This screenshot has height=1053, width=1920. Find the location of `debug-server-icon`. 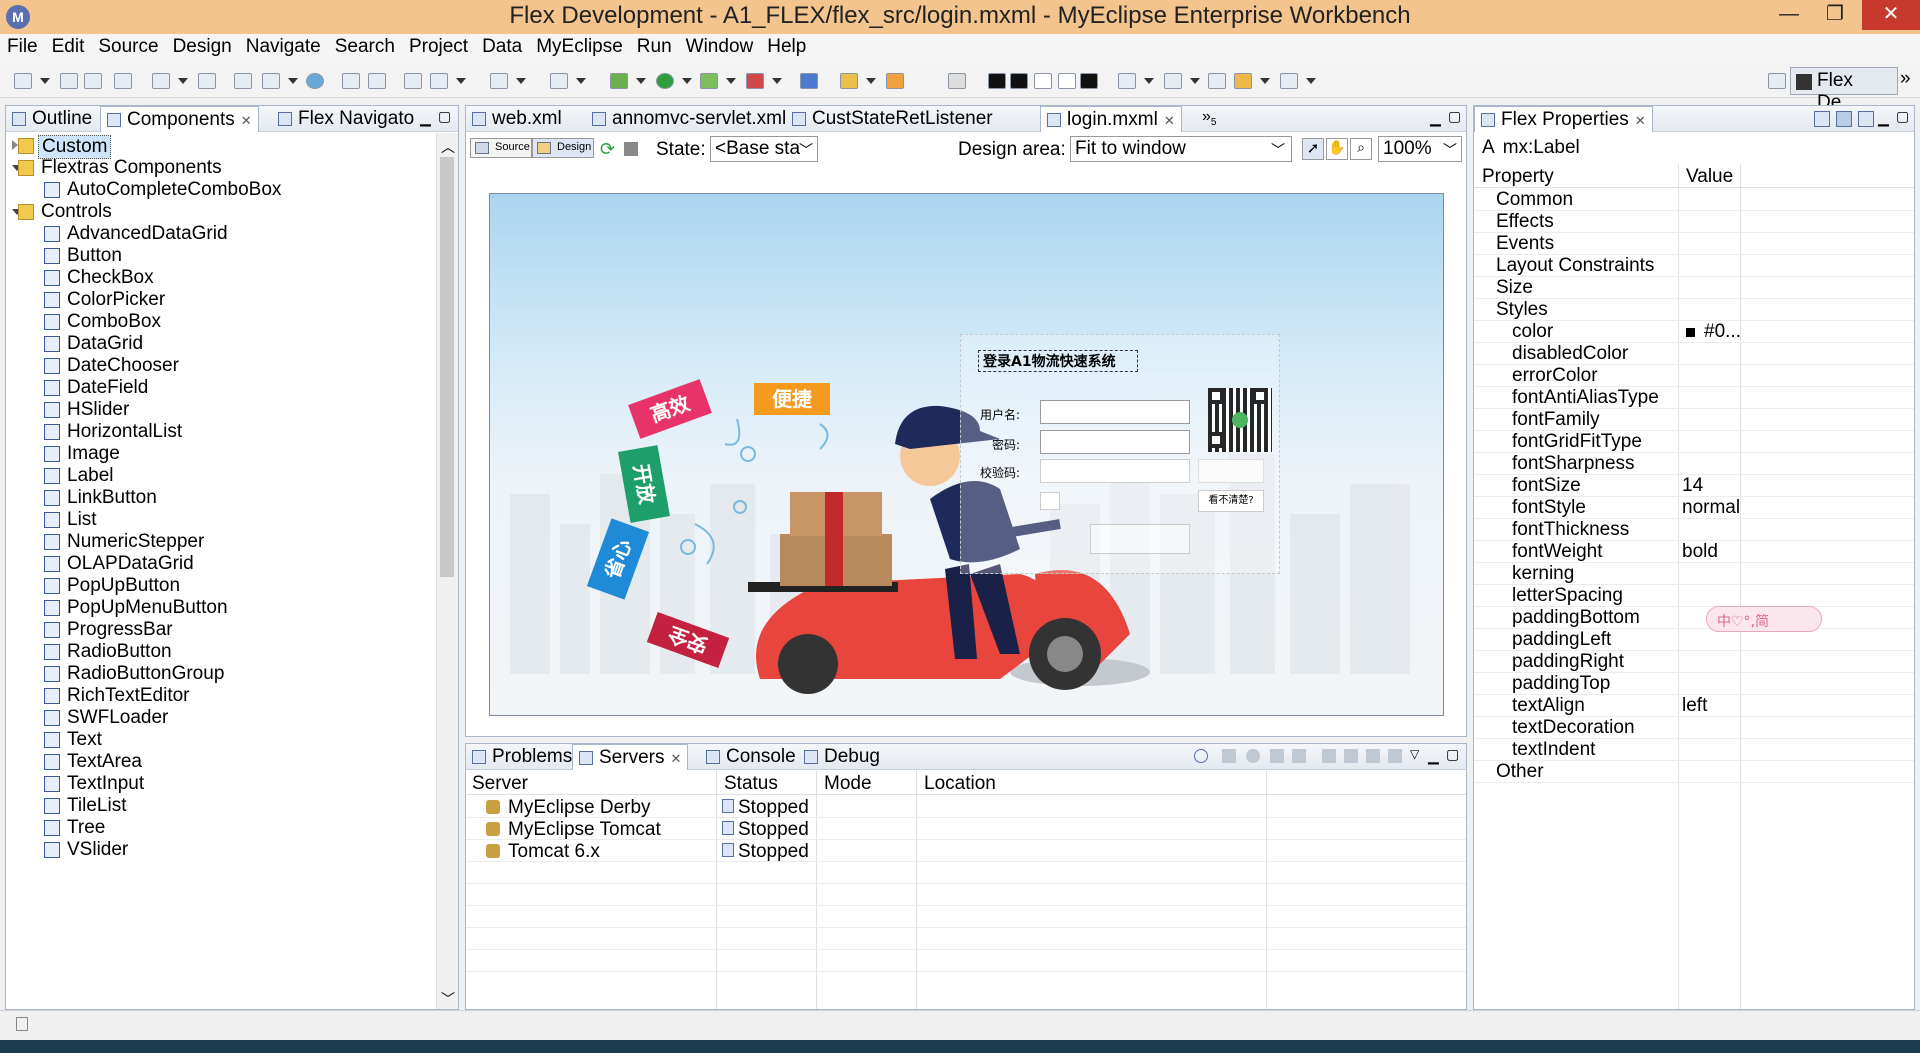

debug-server-icon is located at coordinates (1229, 756).